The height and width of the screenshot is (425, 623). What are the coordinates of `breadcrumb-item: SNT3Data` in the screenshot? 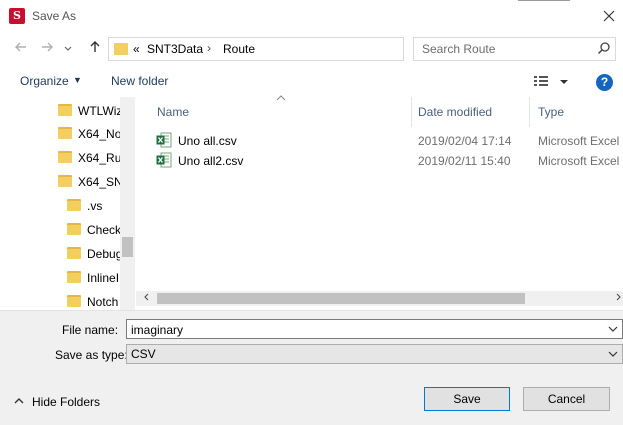 It's located at (175, 49).